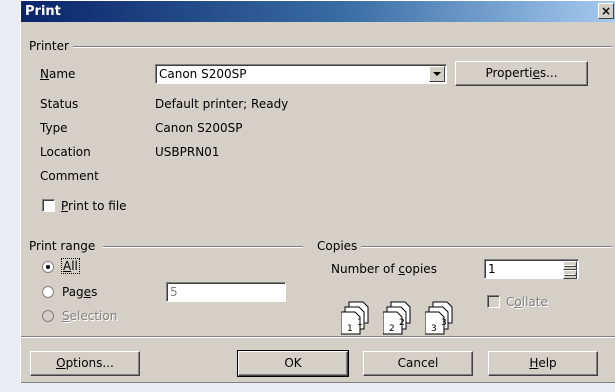 The width and height of the screenshot is (615, 392). What do you see at coordinates (365, 269) in the screenshot?
I see `copies-text-1: Number of` at bounding box center [365, 269].